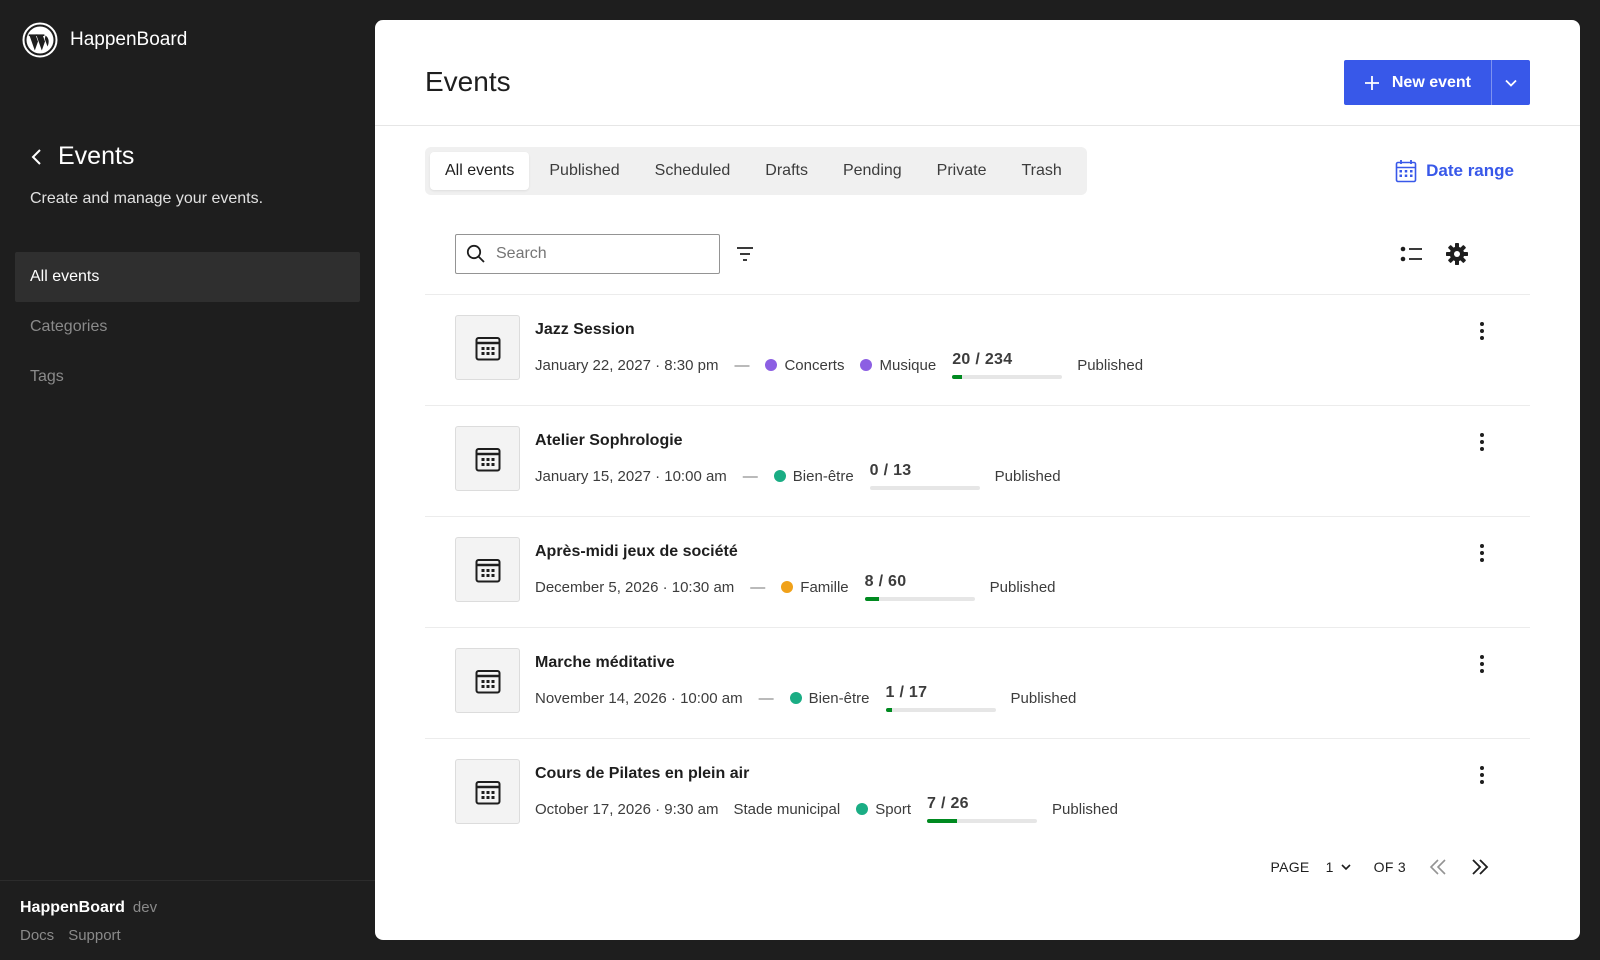 This screenshot has height=960, width=1600. I want to click on event-venue: Stade municipal, so click(787, 809).